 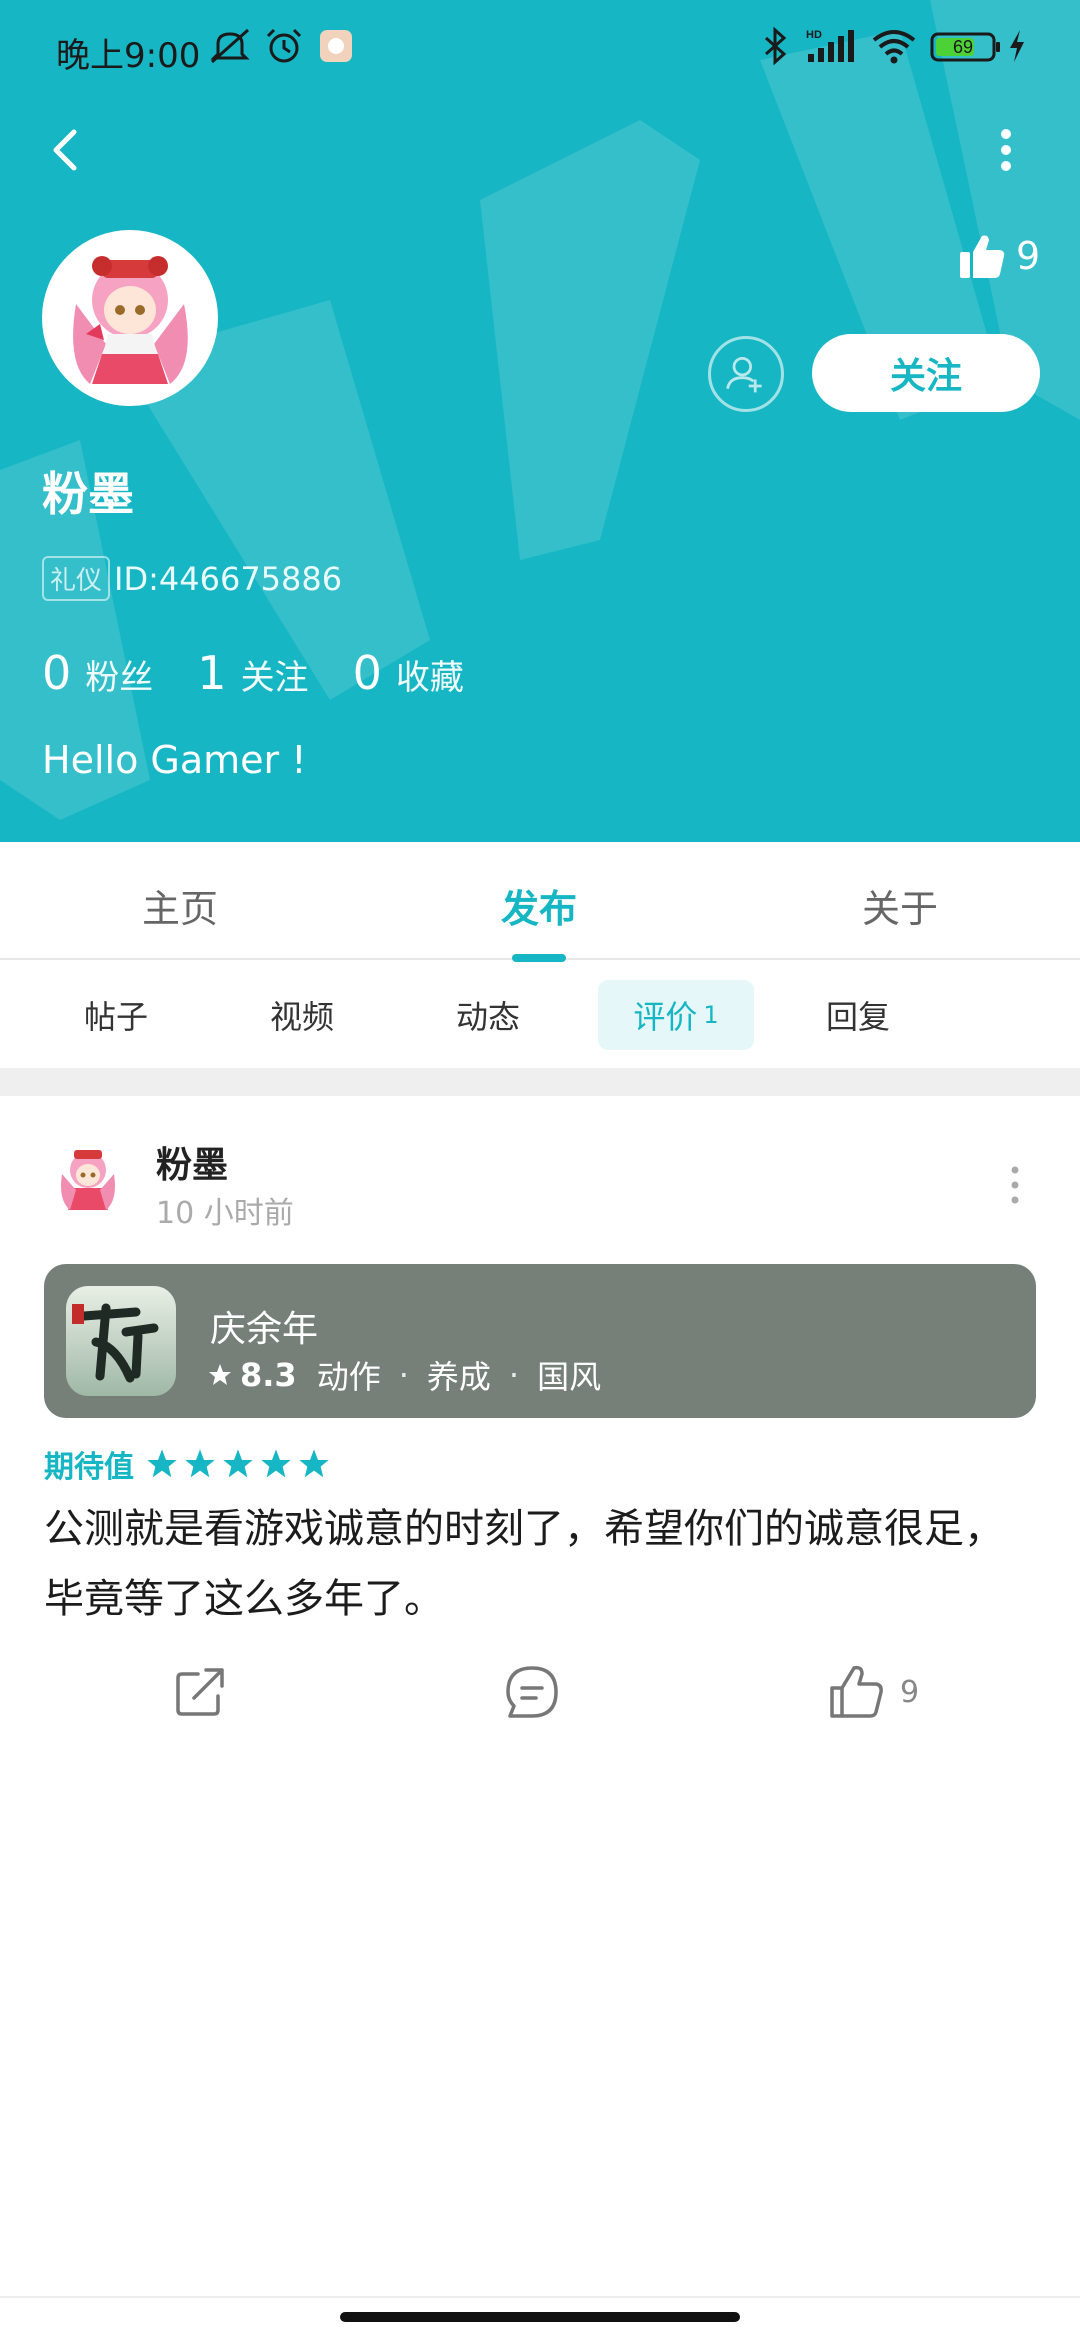 I want to click on comment-button, so click(x=532, y=1692).